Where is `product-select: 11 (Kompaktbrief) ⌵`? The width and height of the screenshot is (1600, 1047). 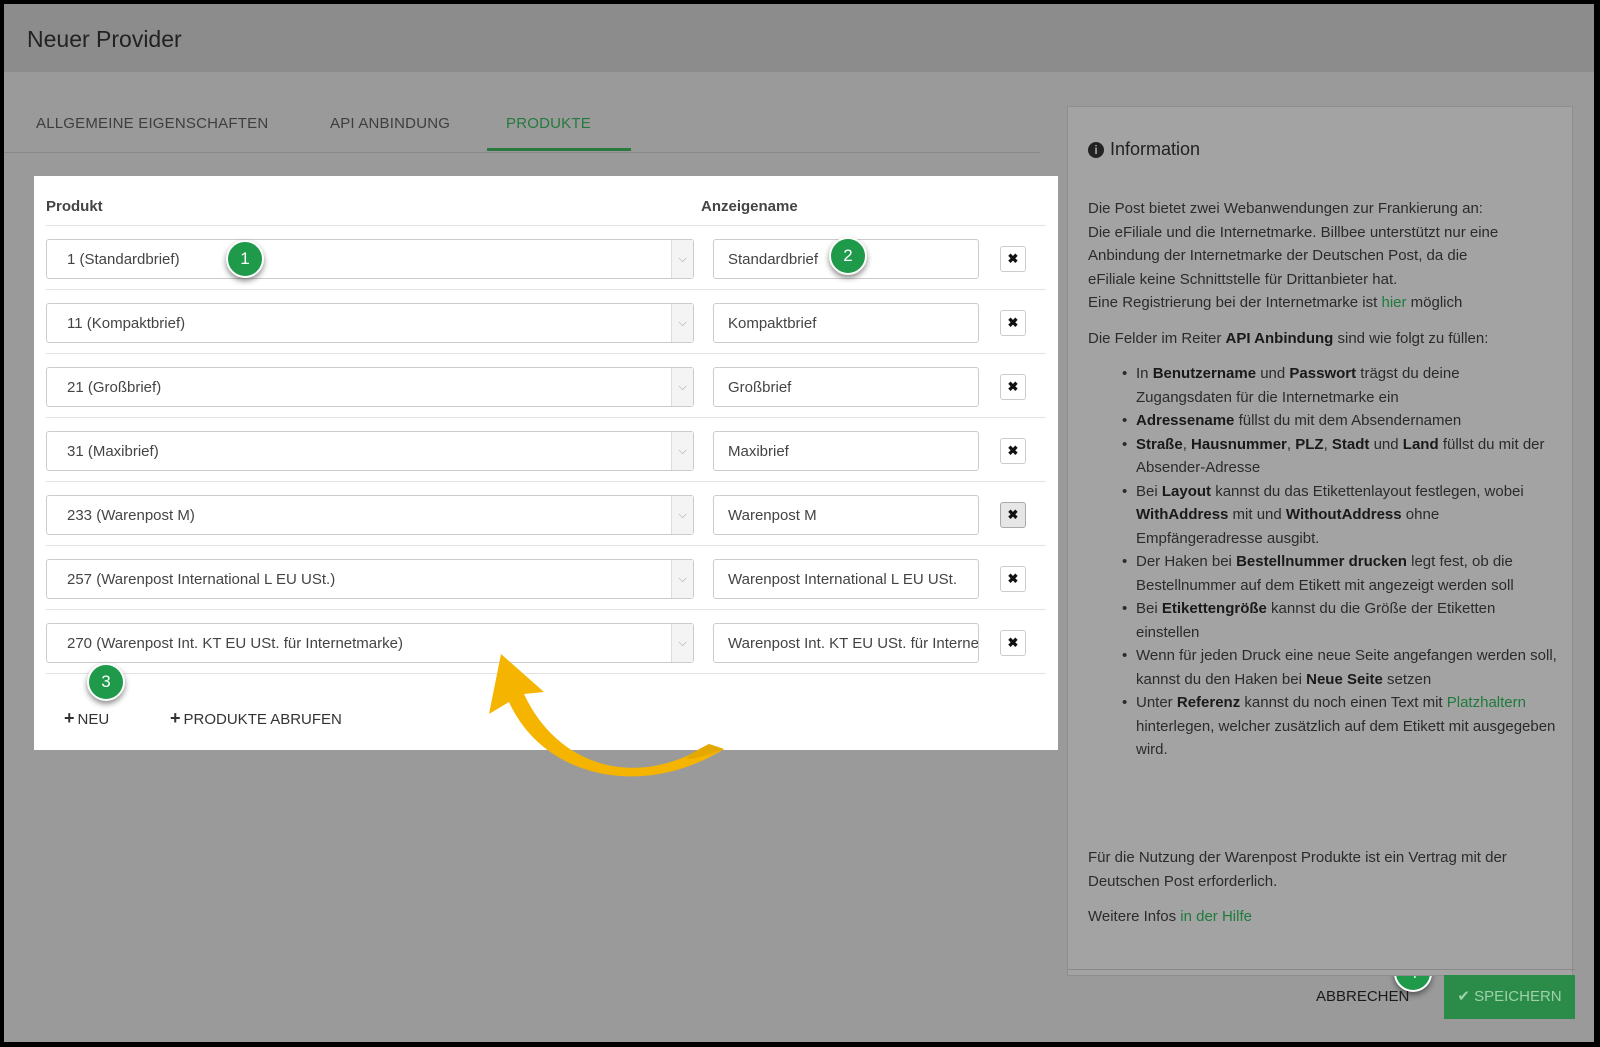 product-select: 11 (Kompaktbrief) ⌵ is located at coordinates (370, 323).